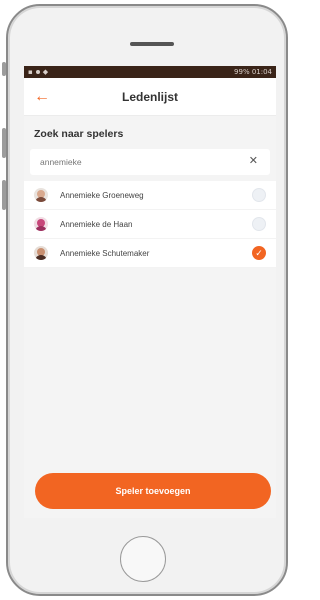 This screenshot has width=320, height=600. What do you see at coordinates (143, 559) in the screenshot?
I see `home-button` at bounding box center [143, 559].